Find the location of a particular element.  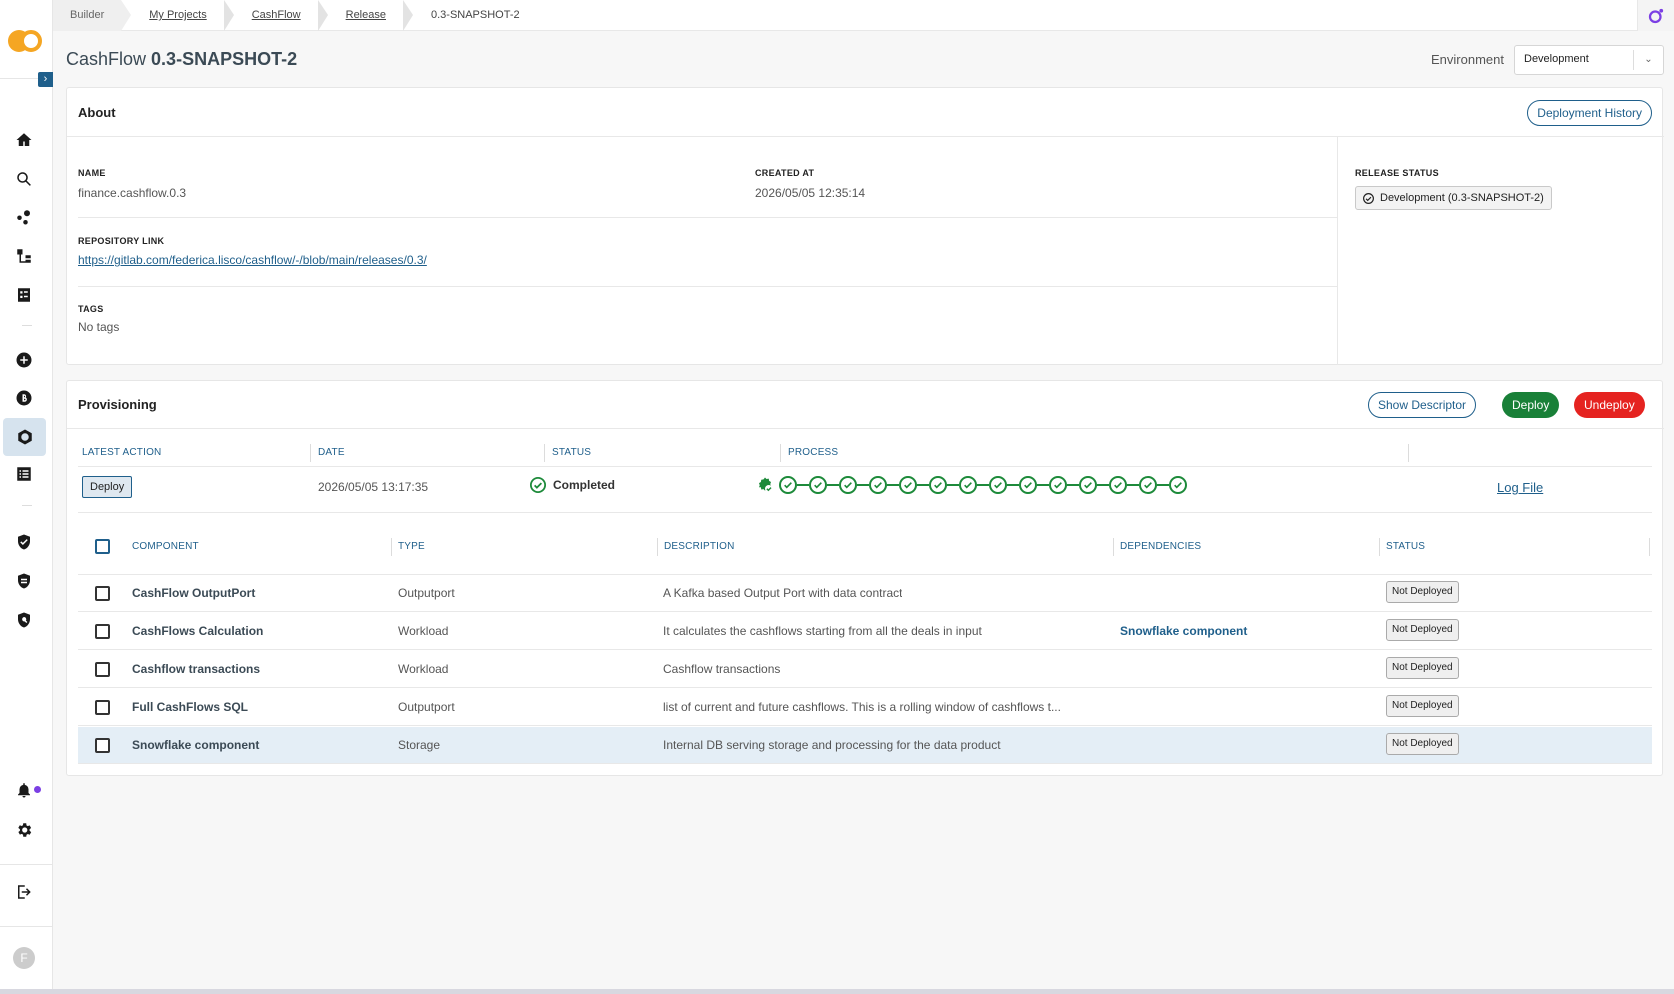

col-latest-action: LATEST ACTION is located at coordinates (122, 452).